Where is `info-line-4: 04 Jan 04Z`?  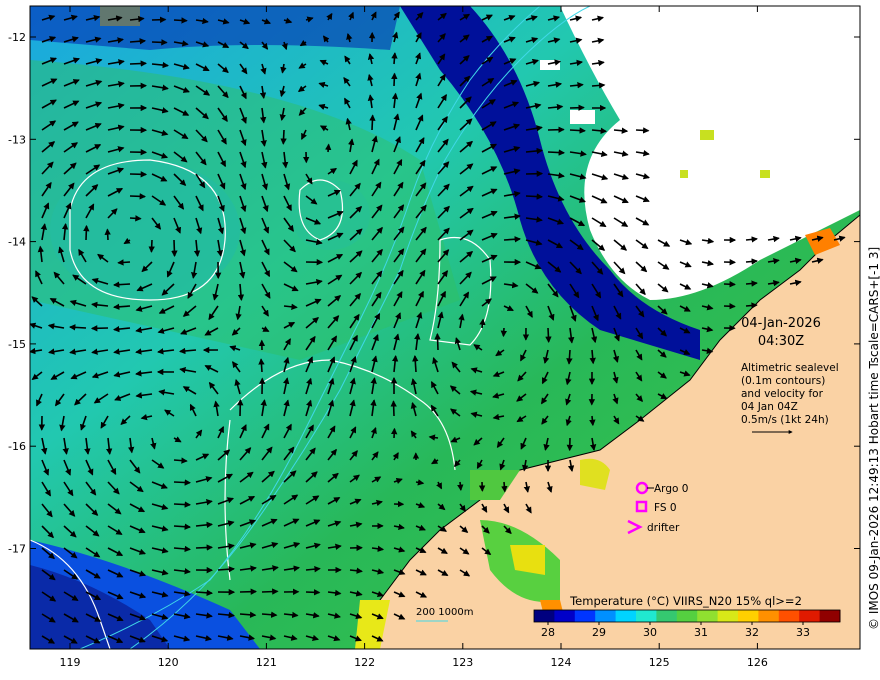 info-line-4: 04 Jan 04Z is located at coordinates (769, 407).